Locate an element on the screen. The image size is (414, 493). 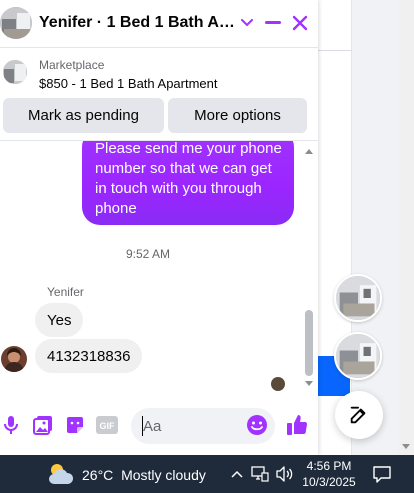
send-like-button is located at coordinates (297, 425).